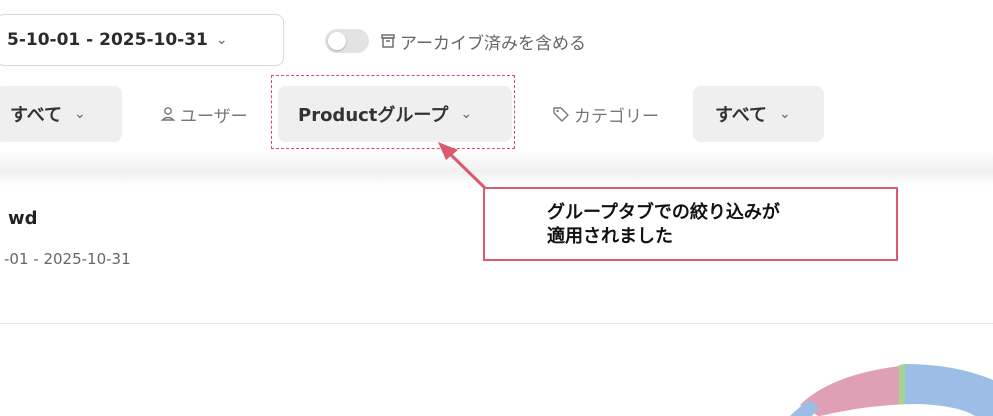 The image size is (993, 416). What do you see at coordinates (337, 41) in the screenshot?
I see `toggle-knob` at bounding box center [337, 41].